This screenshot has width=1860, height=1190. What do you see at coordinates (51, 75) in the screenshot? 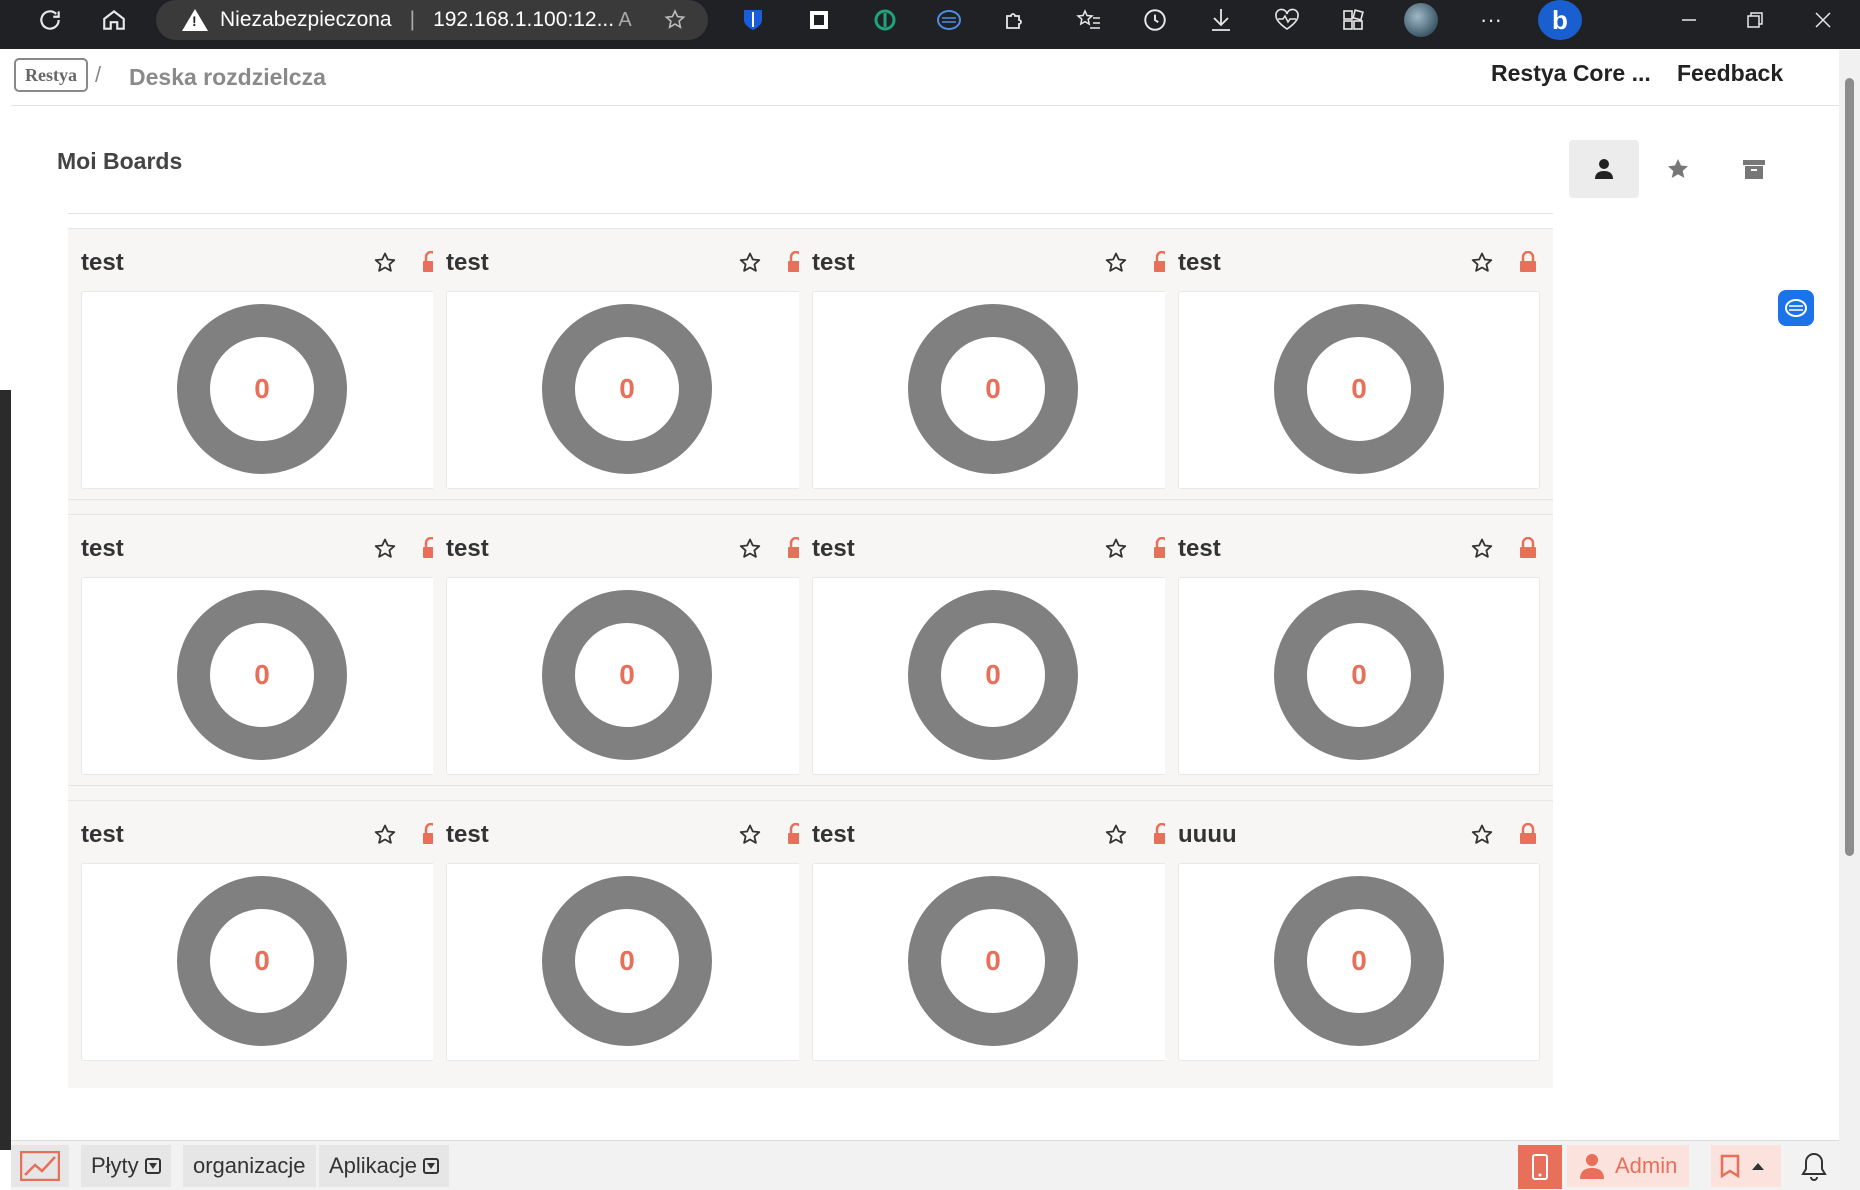
I see `restya-logo: Restya` at bounding box center [51, 75].